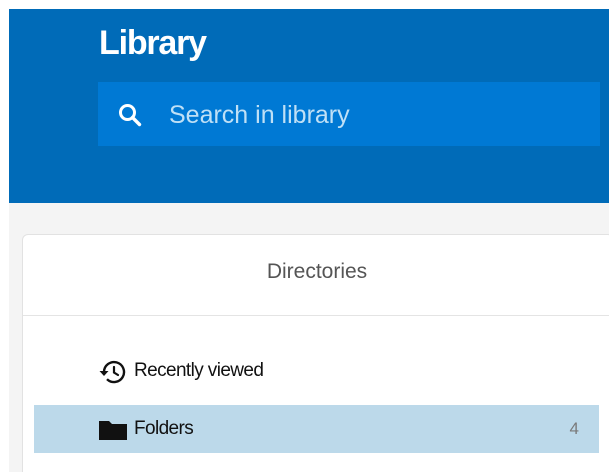 This screenshot has width=609, height=472. Describe the element at coordinates (379, 115) in the screenshot. I see `search-input` at that location.